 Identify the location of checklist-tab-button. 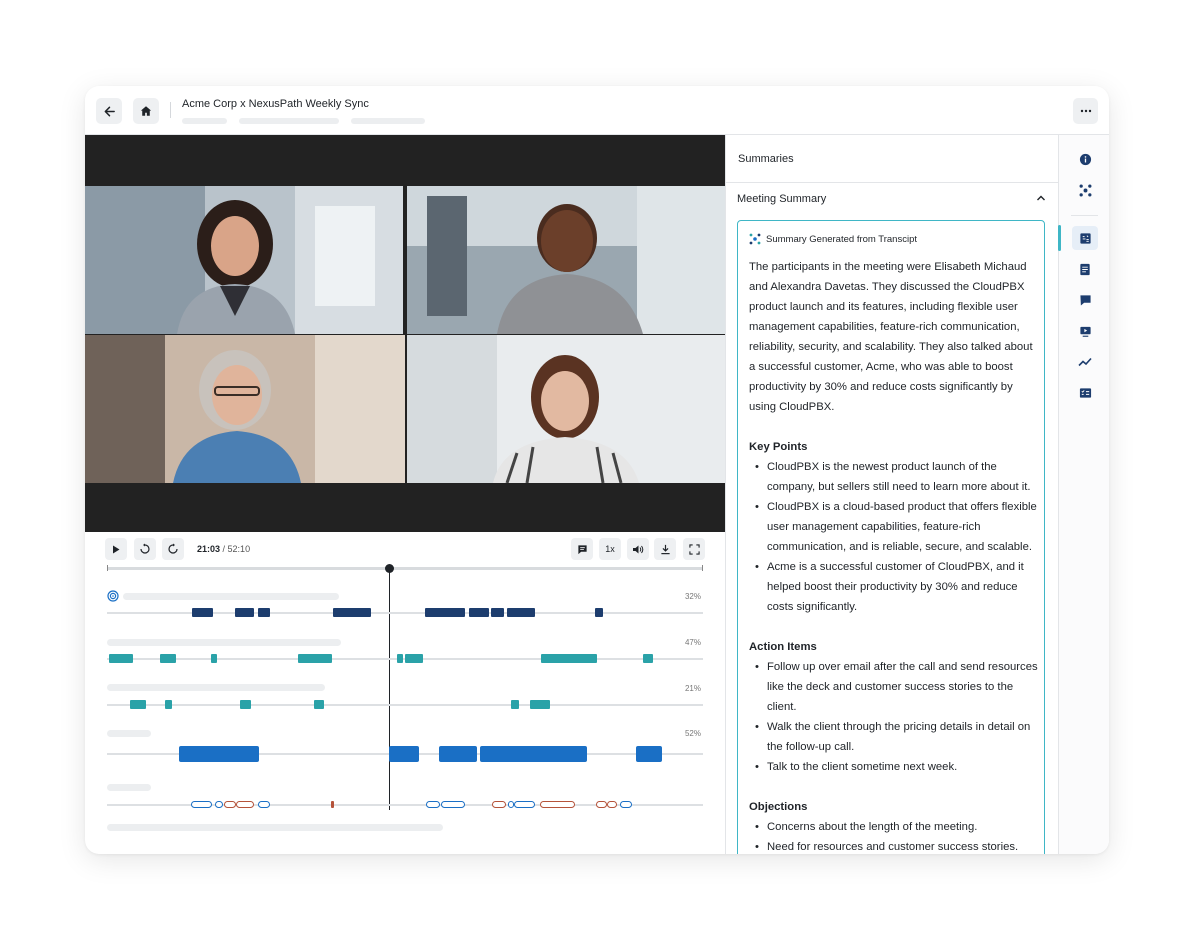
(1085, 393).